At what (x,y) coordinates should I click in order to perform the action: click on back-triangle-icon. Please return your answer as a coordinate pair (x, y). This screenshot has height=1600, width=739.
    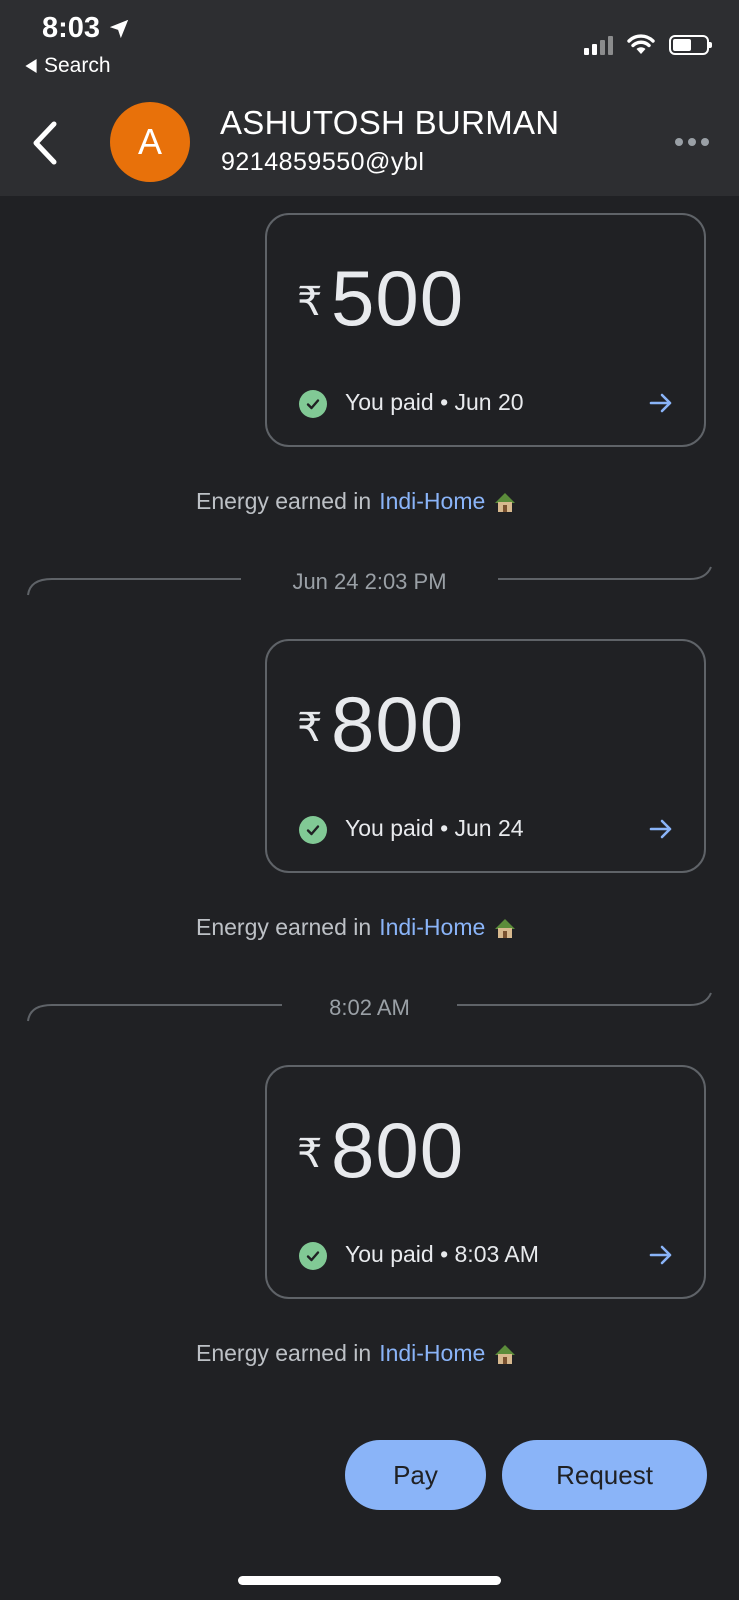
    Looking at the image, I should click on (31, 66).